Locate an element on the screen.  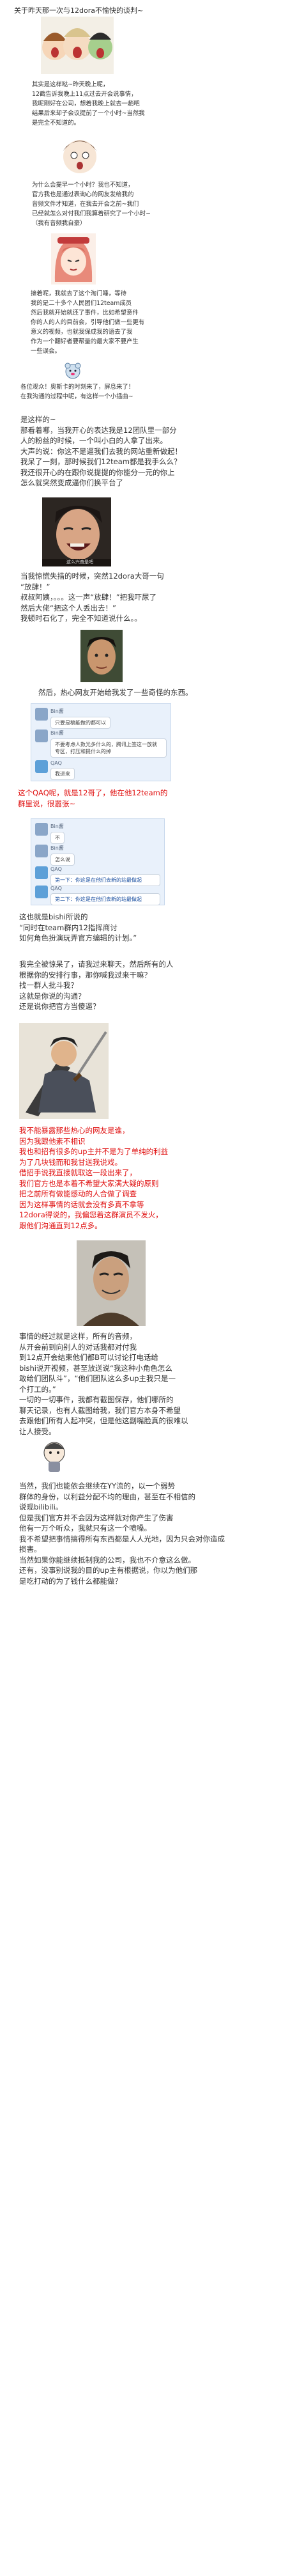
shocked-face-image is located at coordinates (80, 153).